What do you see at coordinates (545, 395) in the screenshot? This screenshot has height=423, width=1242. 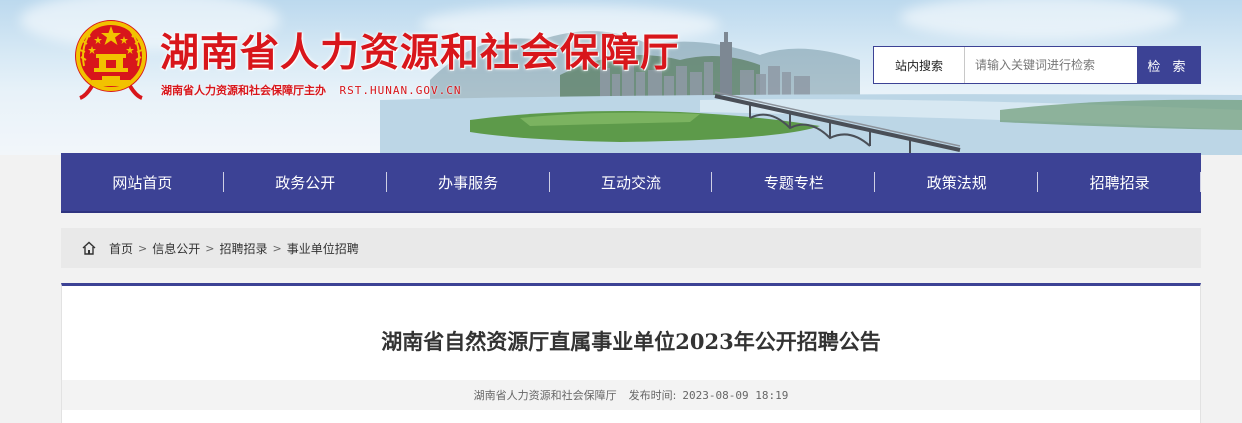 I see `article-source: 湖南省人力资源和社会保障厅` at bounding box center [545, 395].